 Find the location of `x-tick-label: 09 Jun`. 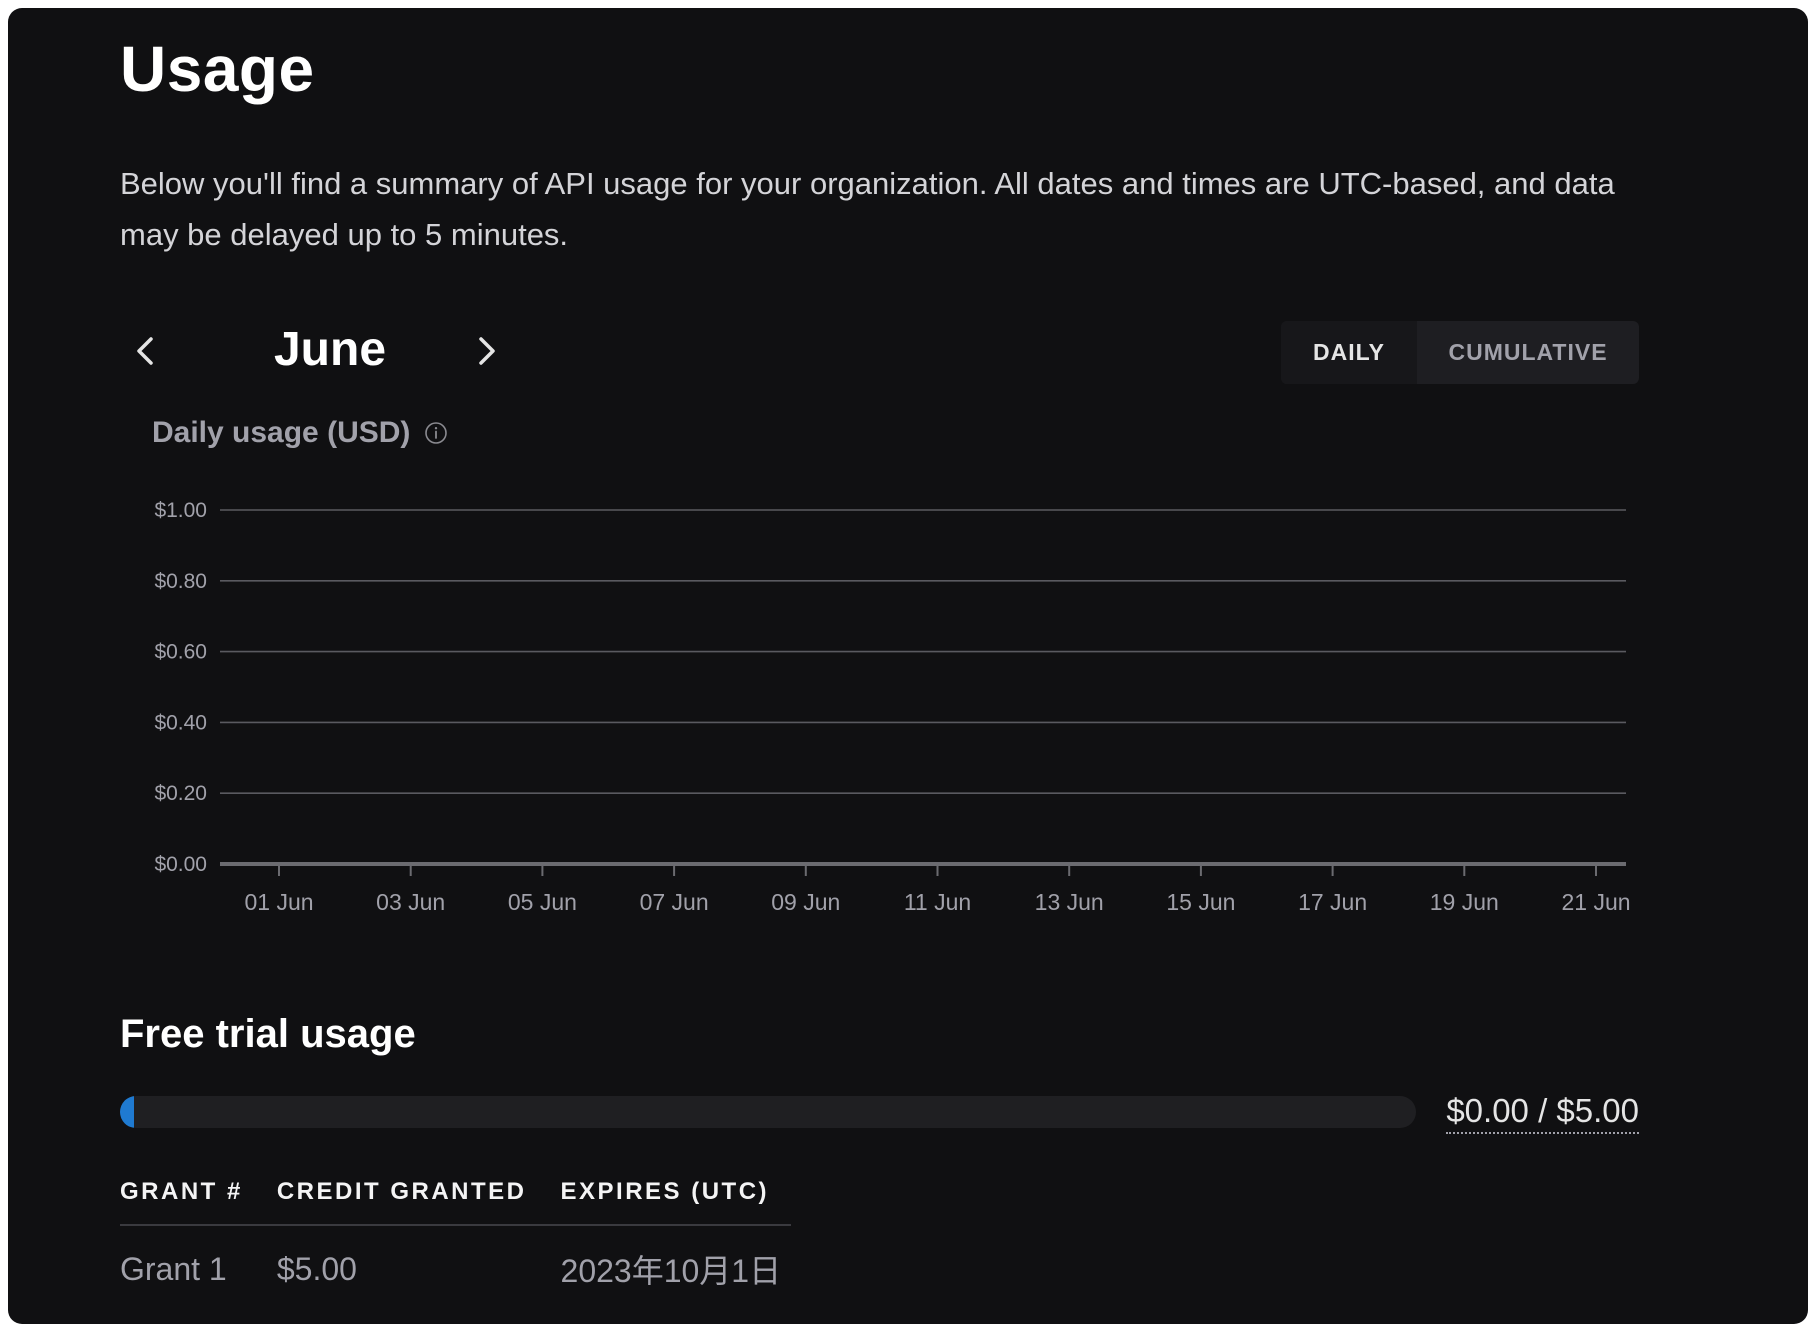

x-tick-label: 09 Jun is located at coordinates (805, 902).